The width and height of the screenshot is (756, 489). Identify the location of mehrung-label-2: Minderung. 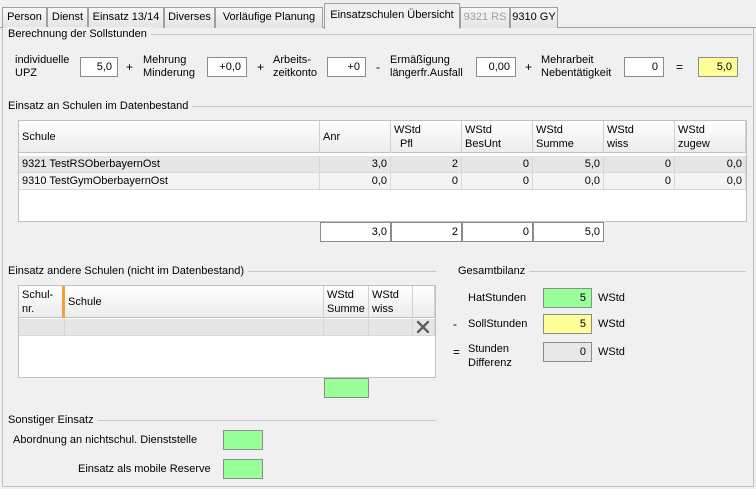
(169, 73).